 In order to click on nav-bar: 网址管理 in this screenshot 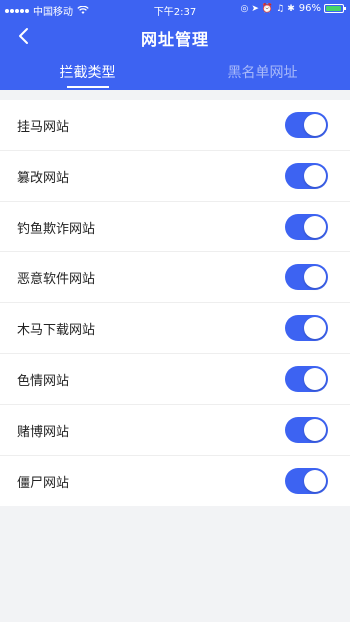, I will do `click(175, 36)`.